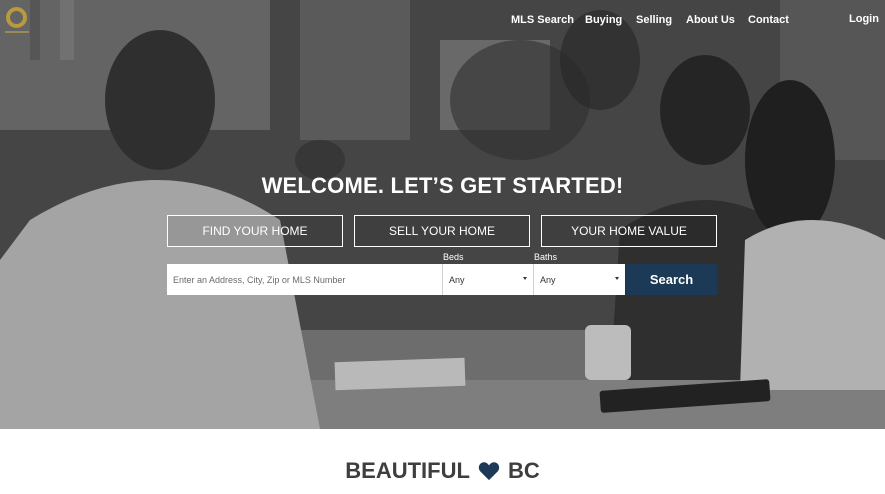 The width and height of the screenshot is (885, 494). I want to click on find-your-home-button: FIND YOUR HOME, so click(255, 231).